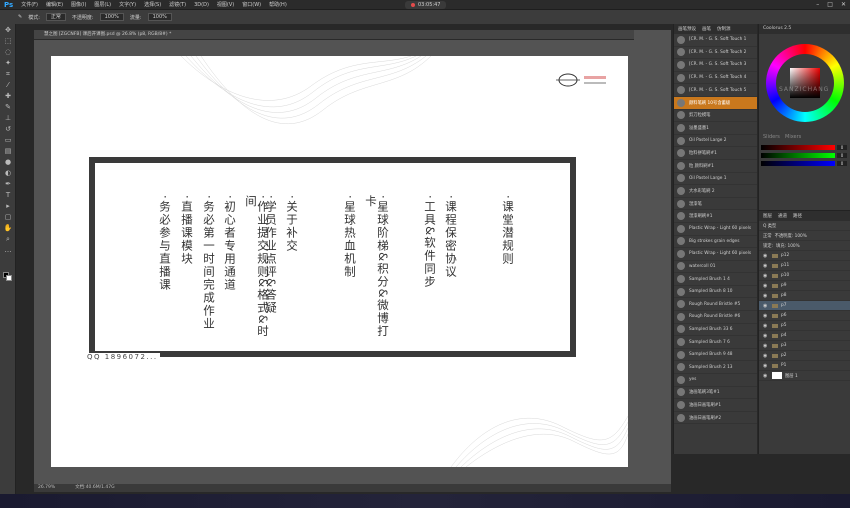  Describe the element at coordinates (804, 147) in the screenshot. I see `red-slider: 0` at that location.